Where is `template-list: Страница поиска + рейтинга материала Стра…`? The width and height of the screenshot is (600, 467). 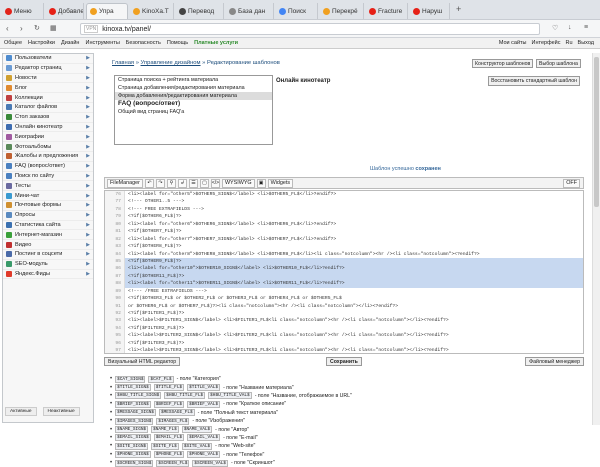 template-list: Страница поиска + рейтинга материала Стра… is located at coordinates (193, 110).